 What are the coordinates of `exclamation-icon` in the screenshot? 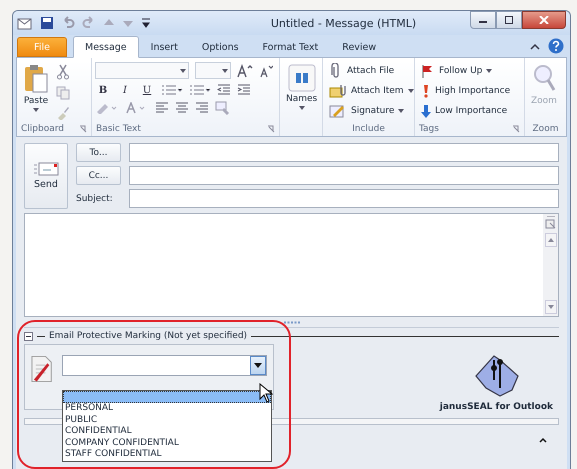 It's located at (426, 91).